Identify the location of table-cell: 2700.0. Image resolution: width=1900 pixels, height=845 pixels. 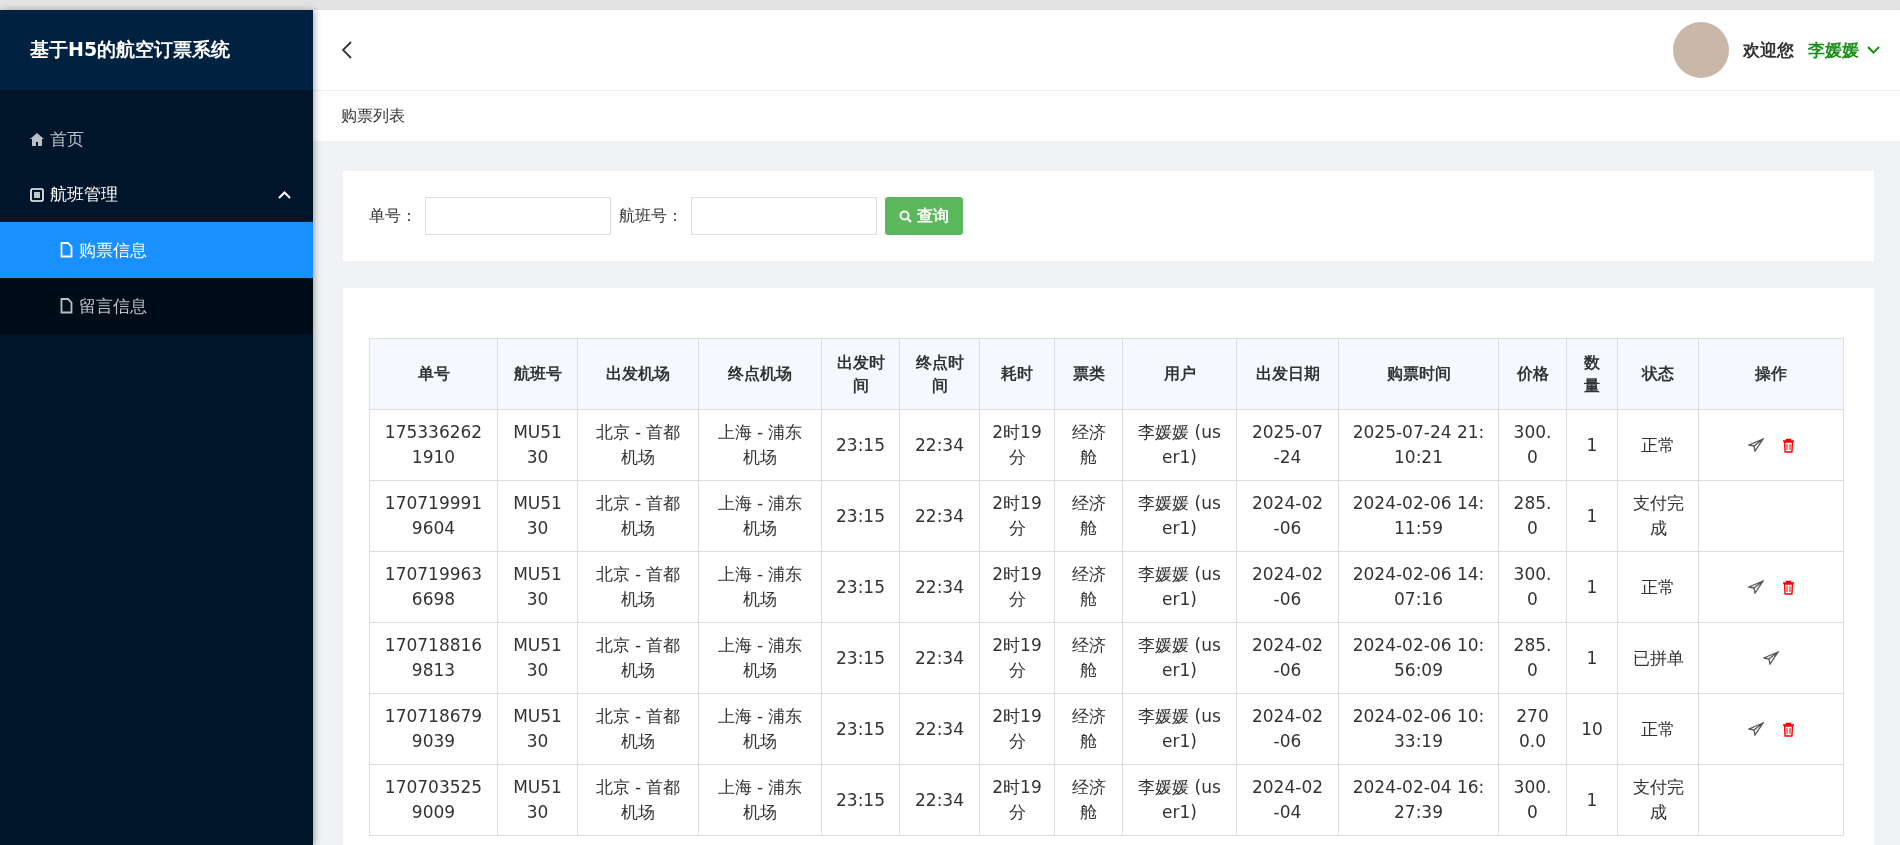
(1532, 729).